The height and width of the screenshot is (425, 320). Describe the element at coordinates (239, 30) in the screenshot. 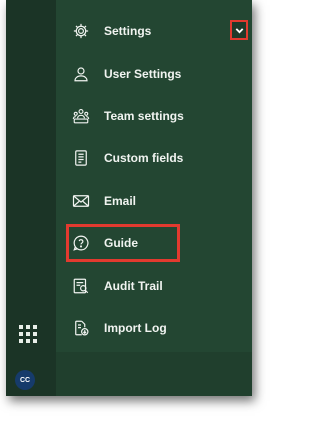

I see `chevron-down-icon` at that location.